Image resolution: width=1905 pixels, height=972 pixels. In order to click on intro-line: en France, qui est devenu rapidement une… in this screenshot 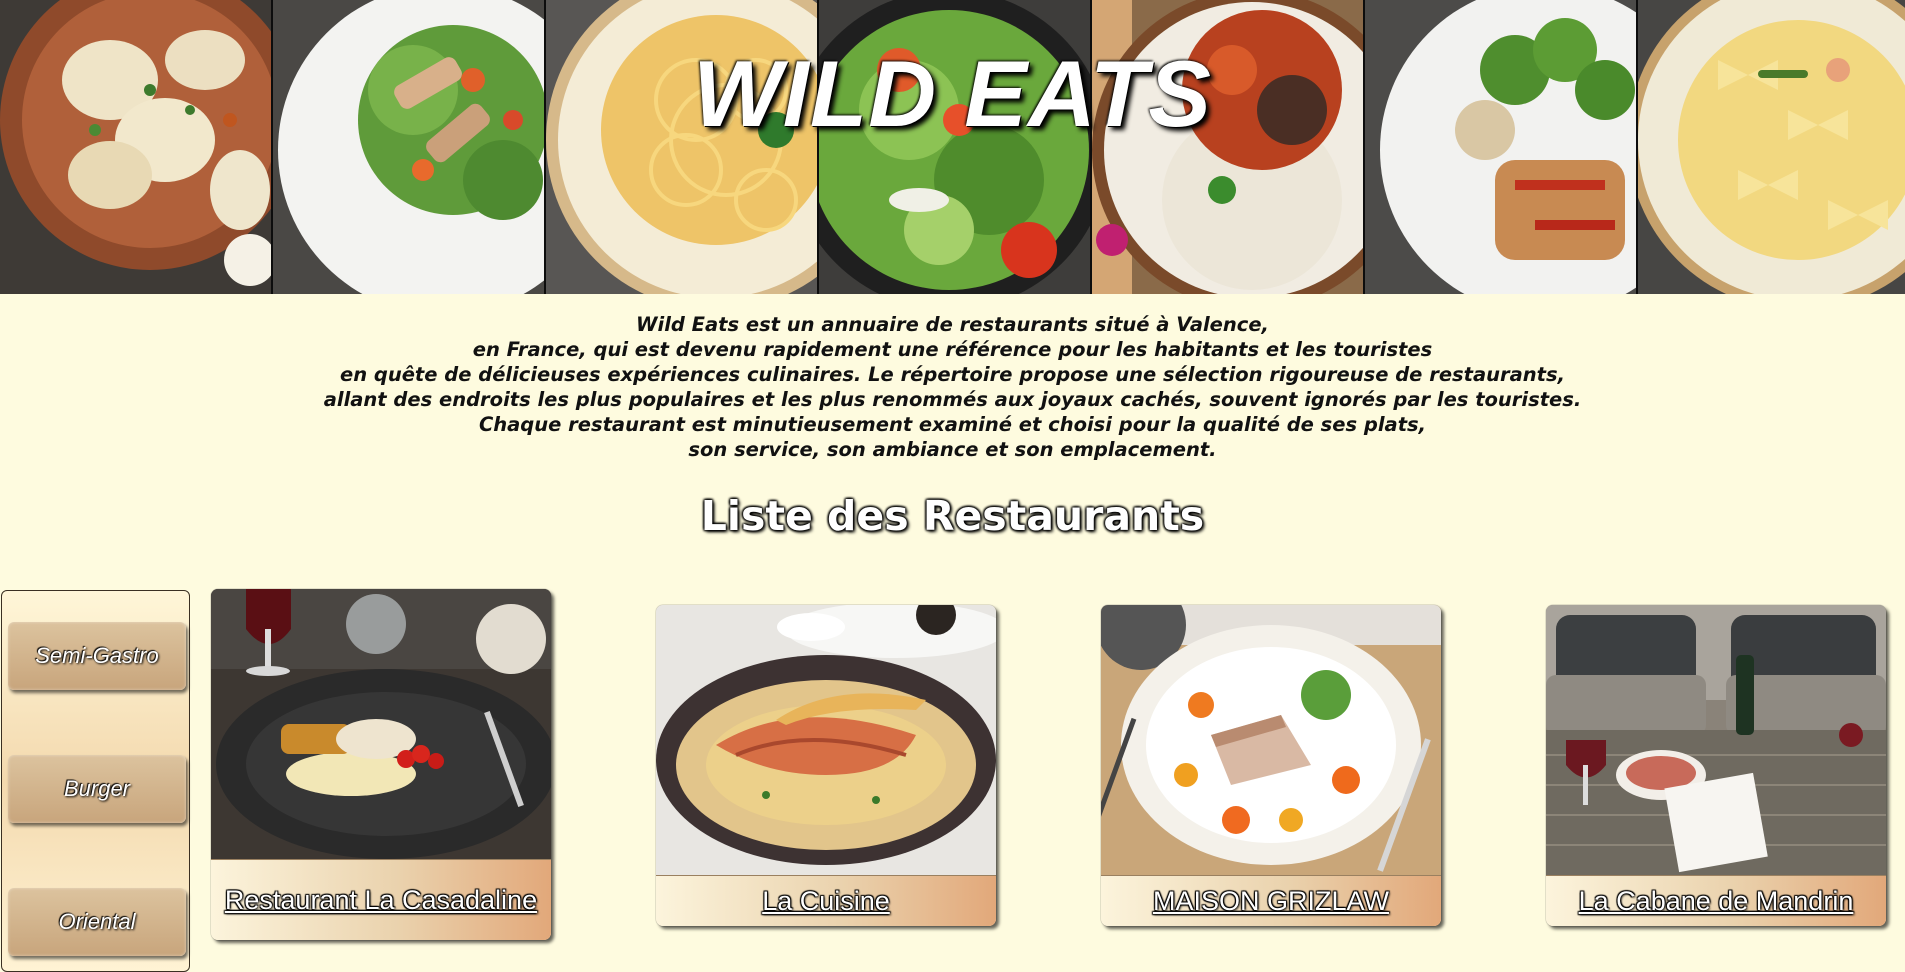, I will do `click(952, 349)`.